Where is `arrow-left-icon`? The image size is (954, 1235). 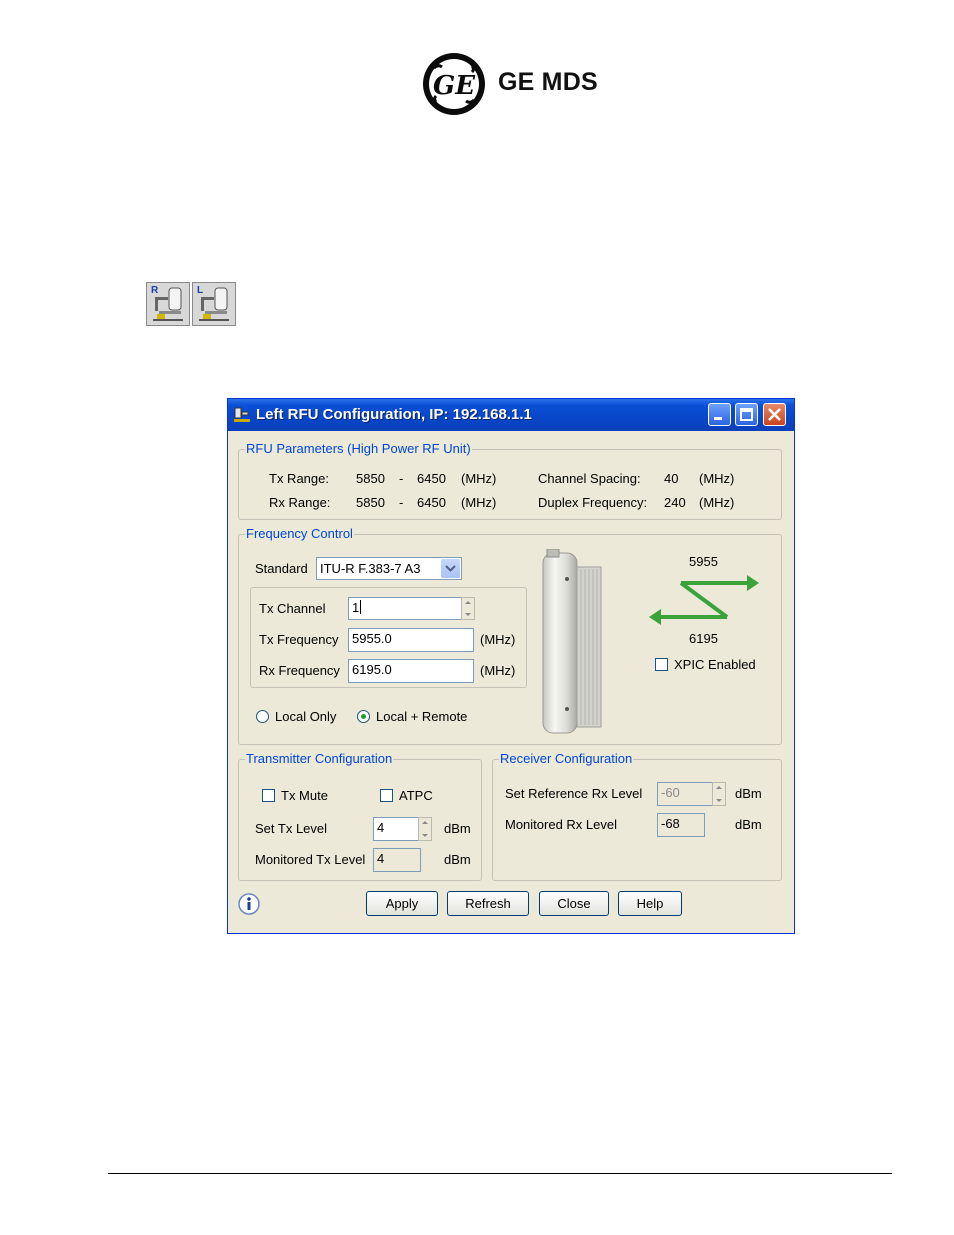
arrow-left-icon is located at coordinates (655, 617).